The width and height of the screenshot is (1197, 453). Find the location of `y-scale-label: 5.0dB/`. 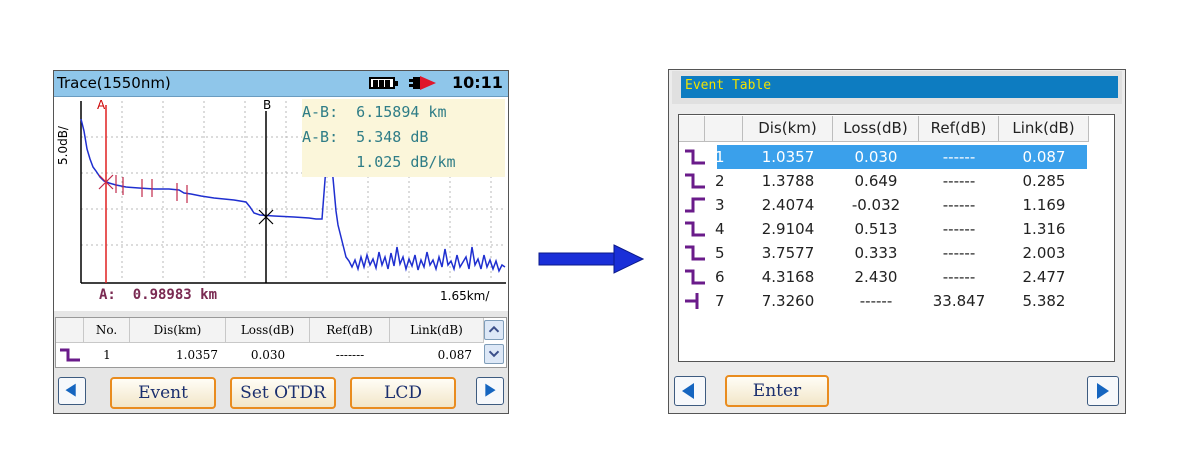

y-scale-label: 5.0dB/ is located at coordinates (63, 145).